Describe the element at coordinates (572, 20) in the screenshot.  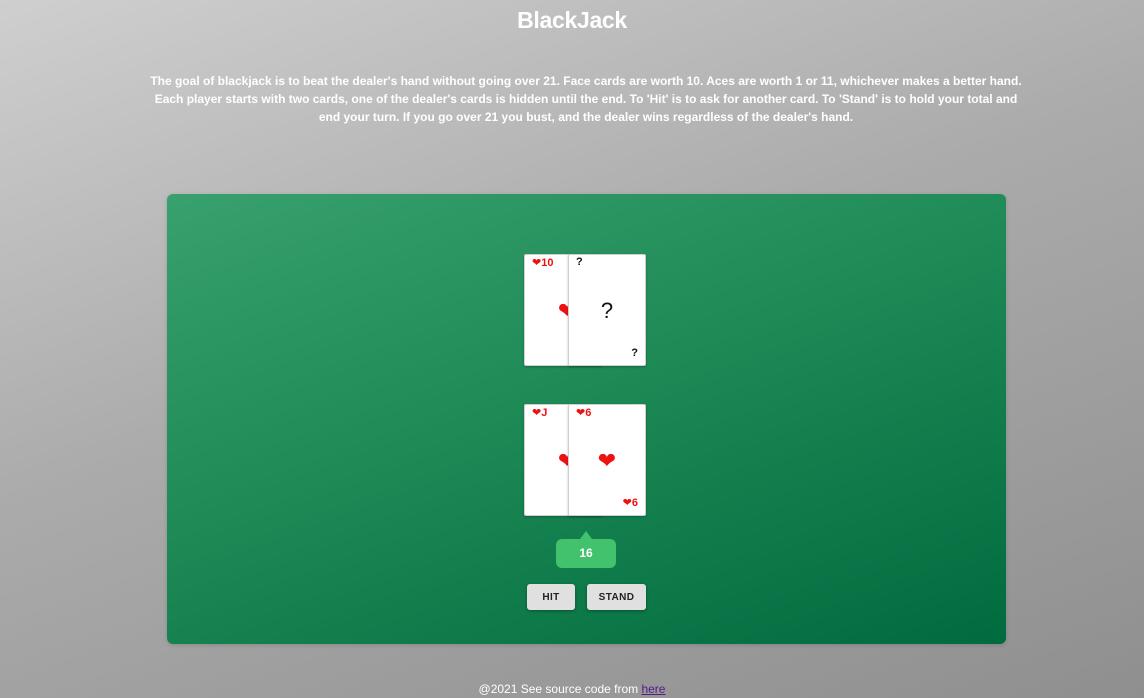
I see `page-title: BlackJack` at that location.